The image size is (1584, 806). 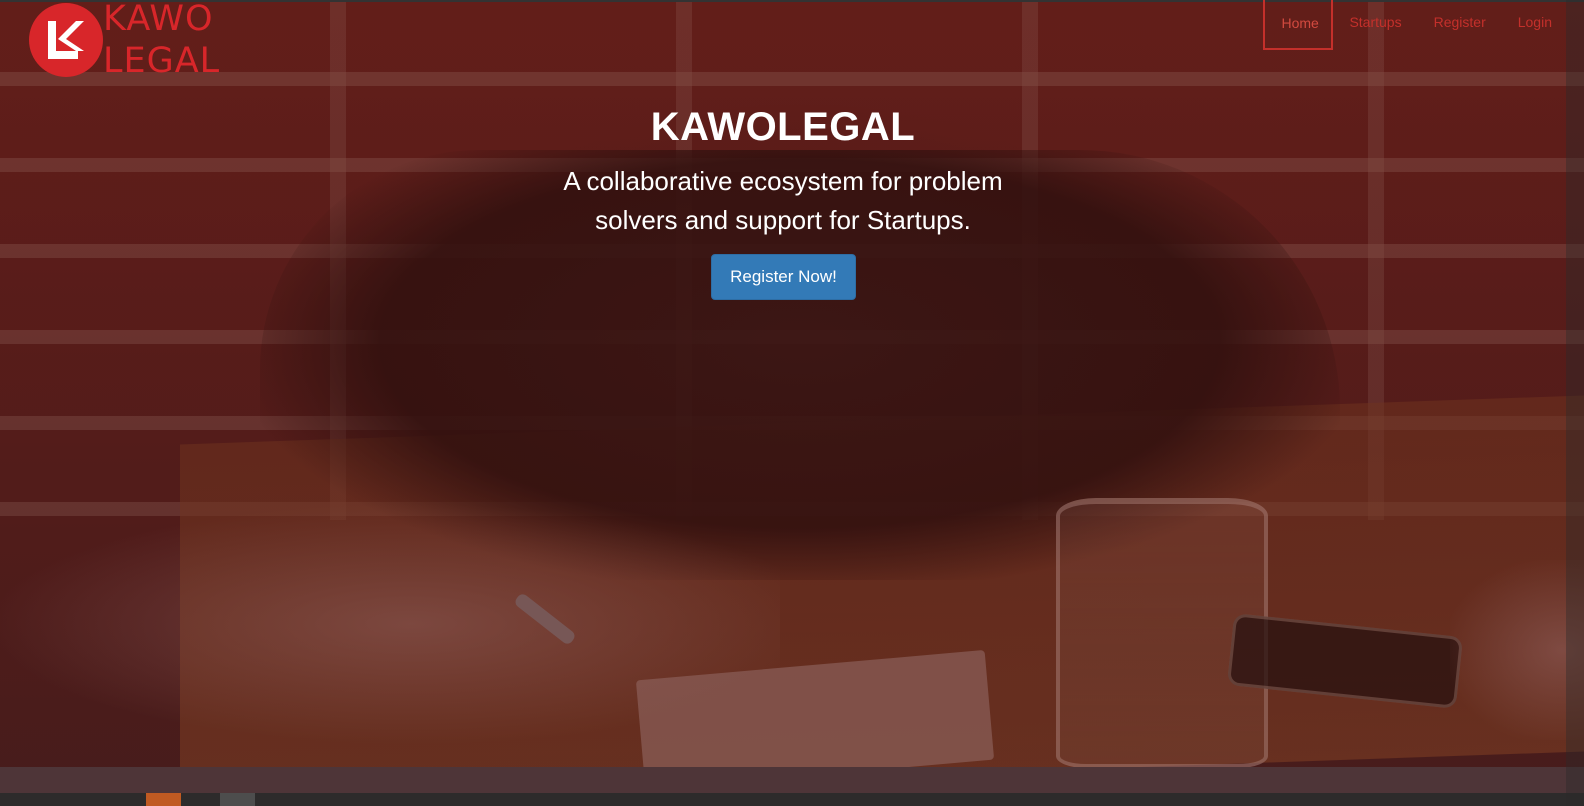 I want to click on main-nav: Home Startups Register Login, so click(x=1415, y=25).